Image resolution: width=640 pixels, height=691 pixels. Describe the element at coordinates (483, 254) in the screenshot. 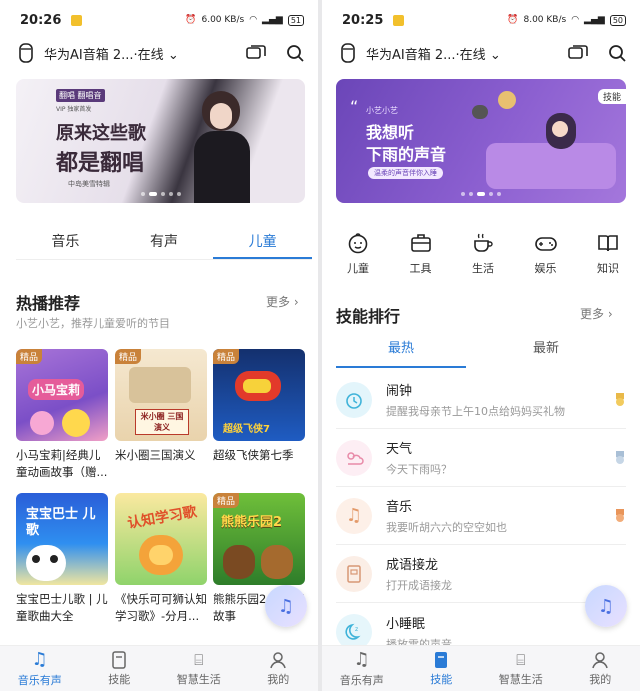

I see `category-life: 生活` at that location.